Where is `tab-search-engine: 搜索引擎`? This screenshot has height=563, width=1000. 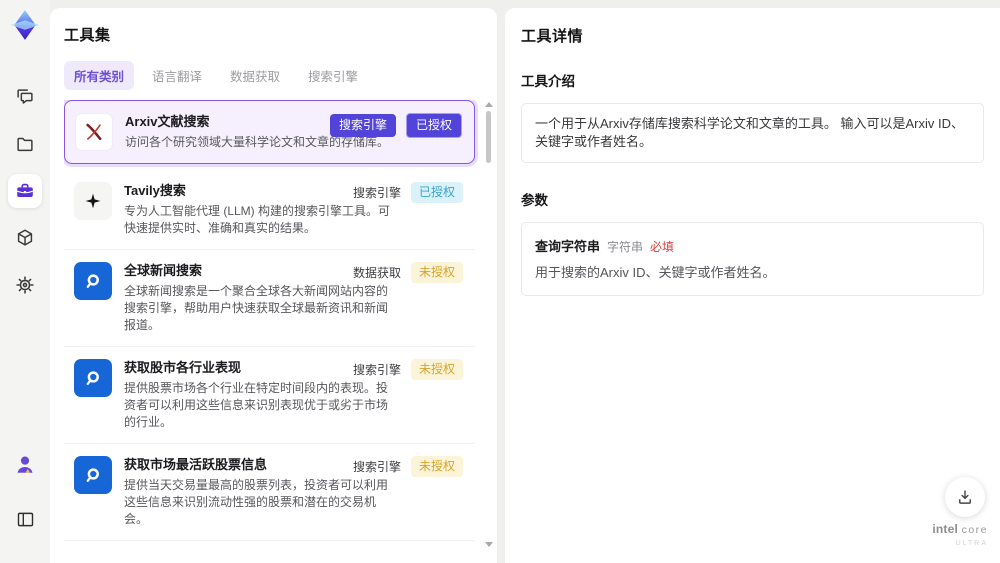
tab-search-engine: 搜索引擎 is located at coordinates (333, 75).